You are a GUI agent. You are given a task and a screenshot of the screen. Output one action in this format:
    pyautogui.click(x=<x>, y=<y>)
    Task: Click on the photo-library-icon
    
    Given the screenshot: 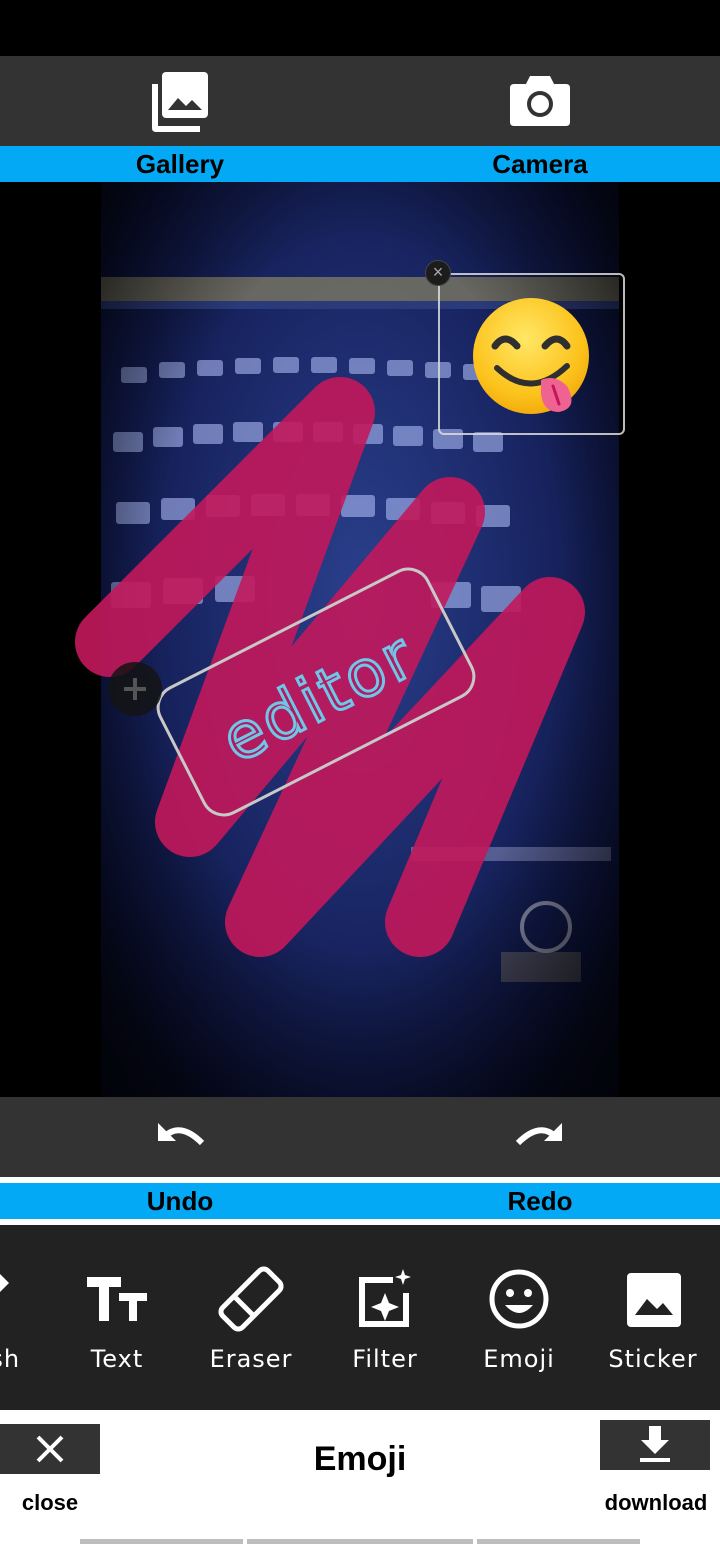 What is the action you would take?
    pyautogui.click(x=180, y=102)
    